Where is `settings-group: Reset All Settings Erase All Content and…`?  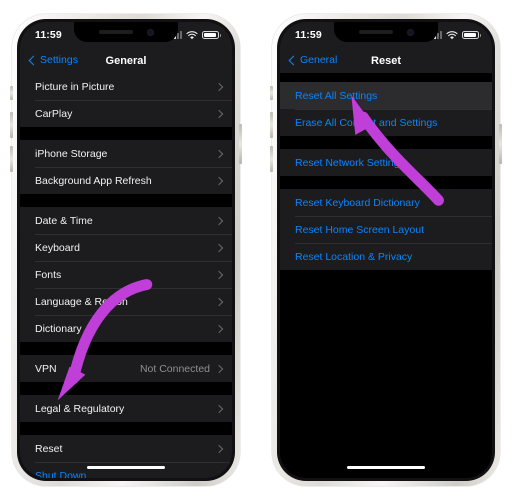
settings-group: Reset All Settings Erase All Content and… is located at coordinates (386, 109).